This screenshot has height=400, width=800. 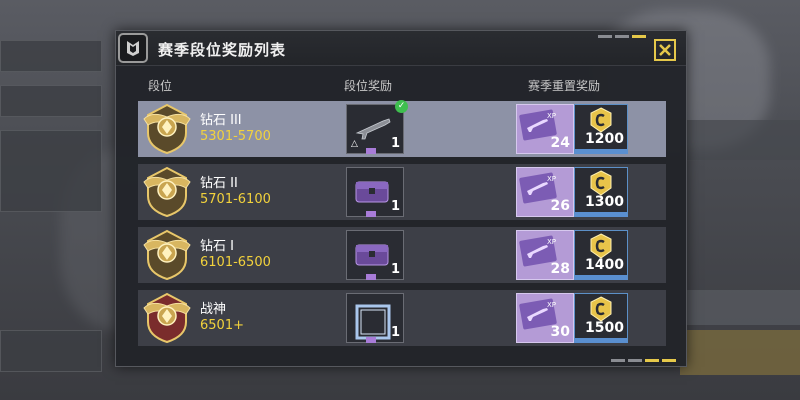 I want to click on rank-range: 6501+, so click(x=222, y=325).